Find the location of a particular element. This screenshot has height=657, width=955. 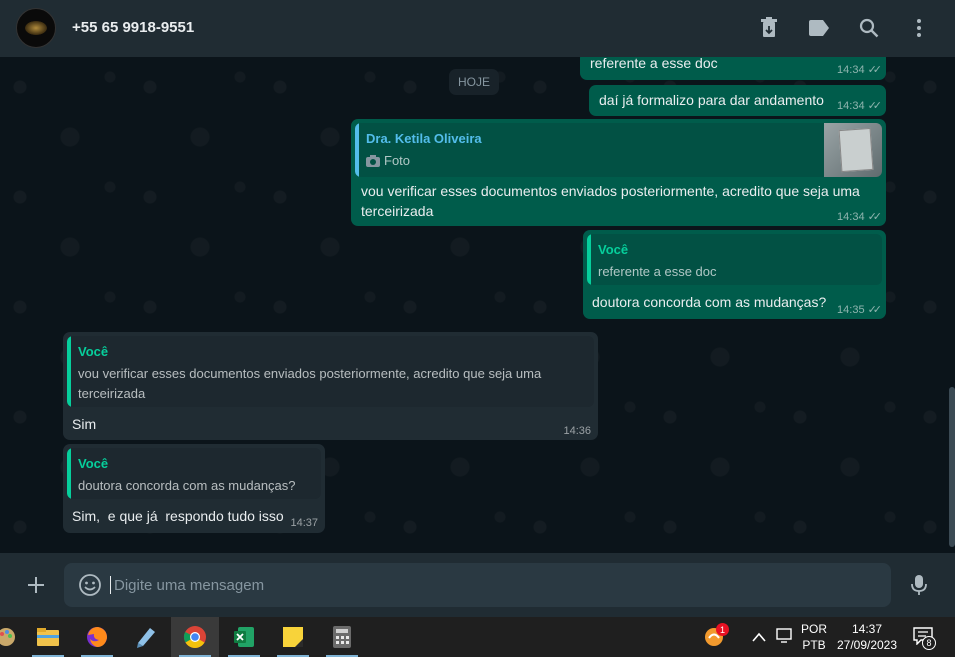

notepad-icon is located at coordinates (146, 637).